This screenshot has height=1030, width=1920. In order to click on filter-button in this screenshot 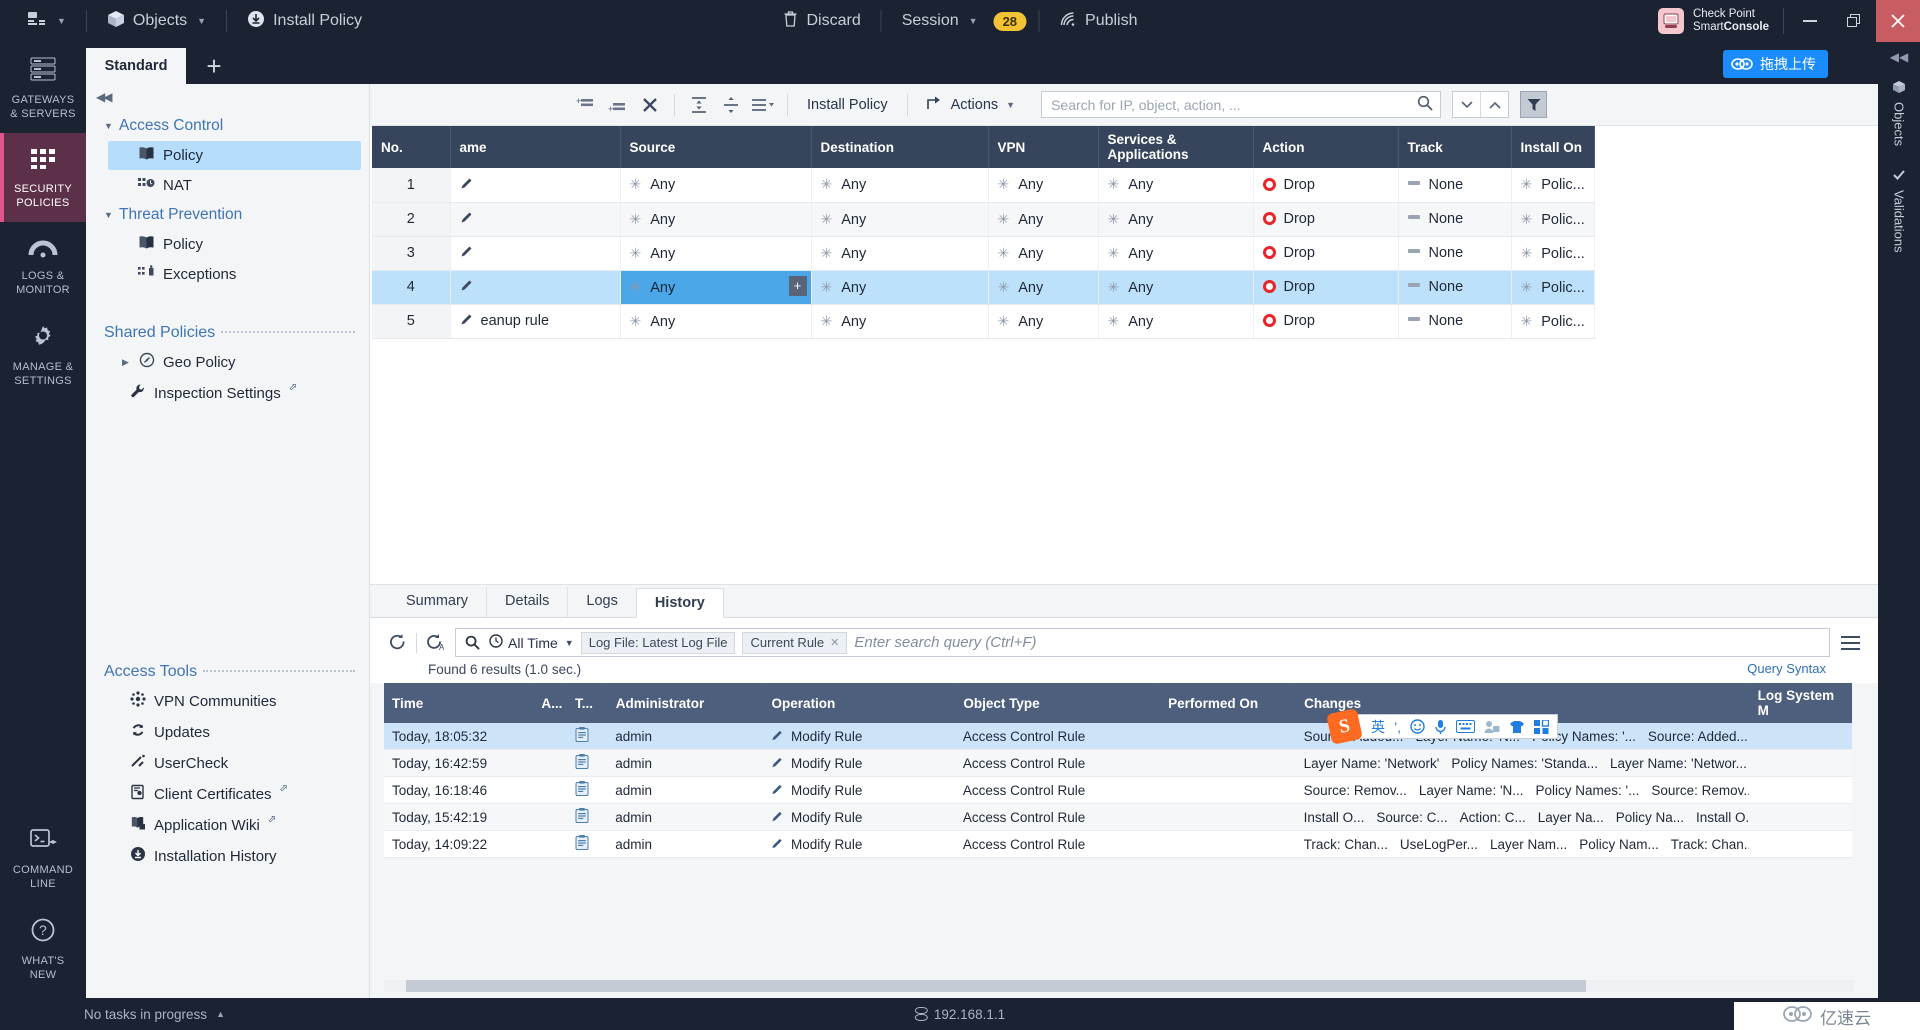, I will do `click(1534, 104)`.